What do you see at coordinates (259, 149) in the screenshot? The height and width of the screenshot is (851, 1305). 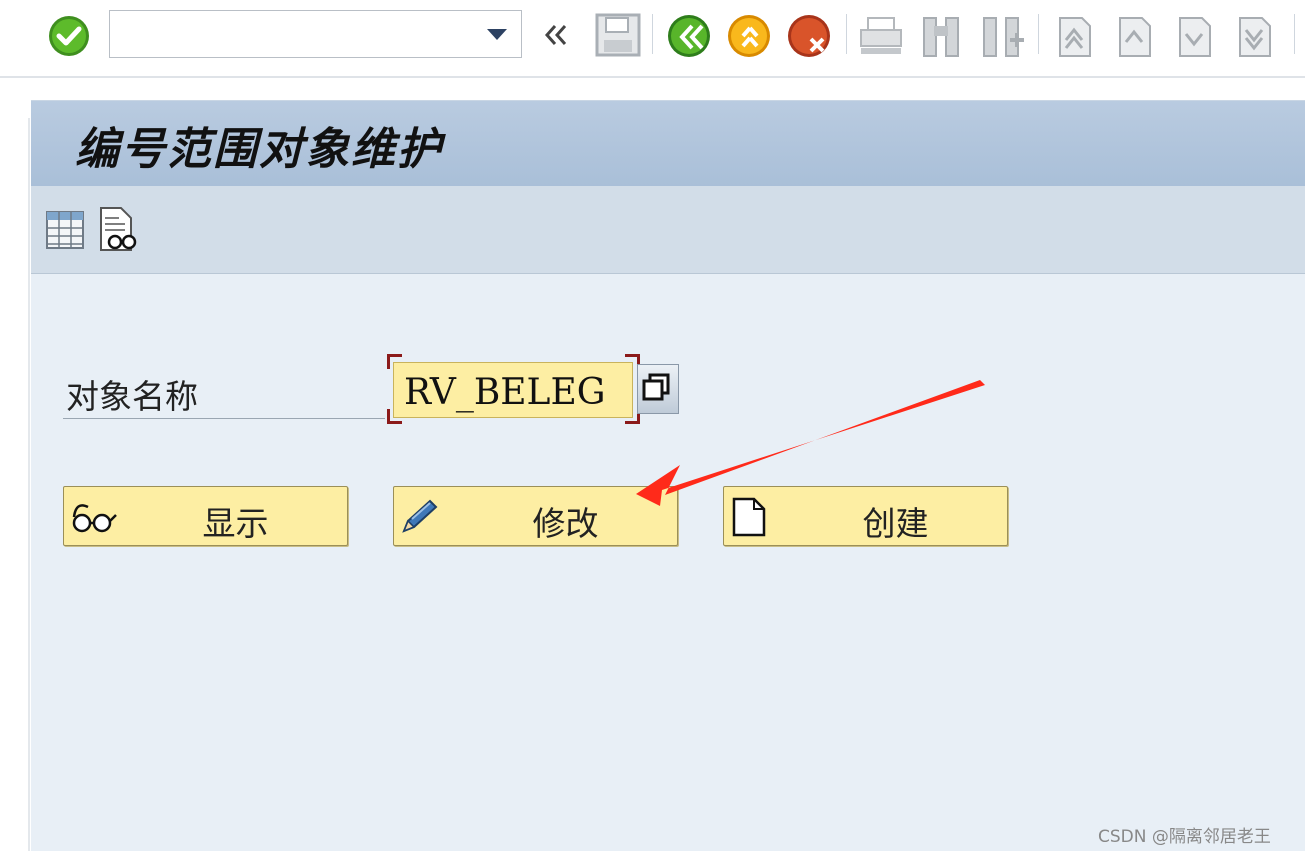 I see `page-title: 编号范围对象维护` at bounding box center [259, 149].